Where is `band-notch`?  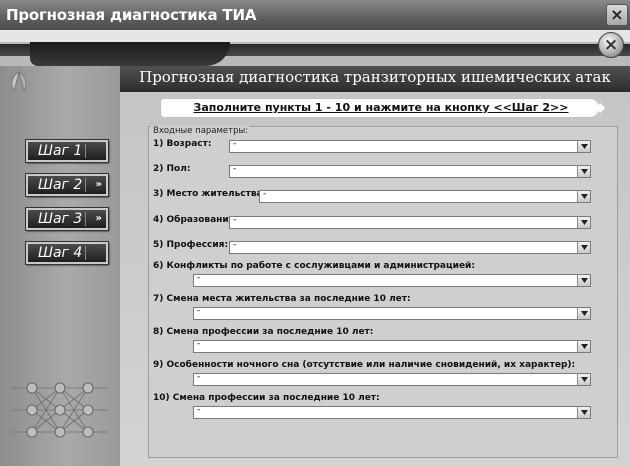 band-notch is located at coordinates (130, 54).